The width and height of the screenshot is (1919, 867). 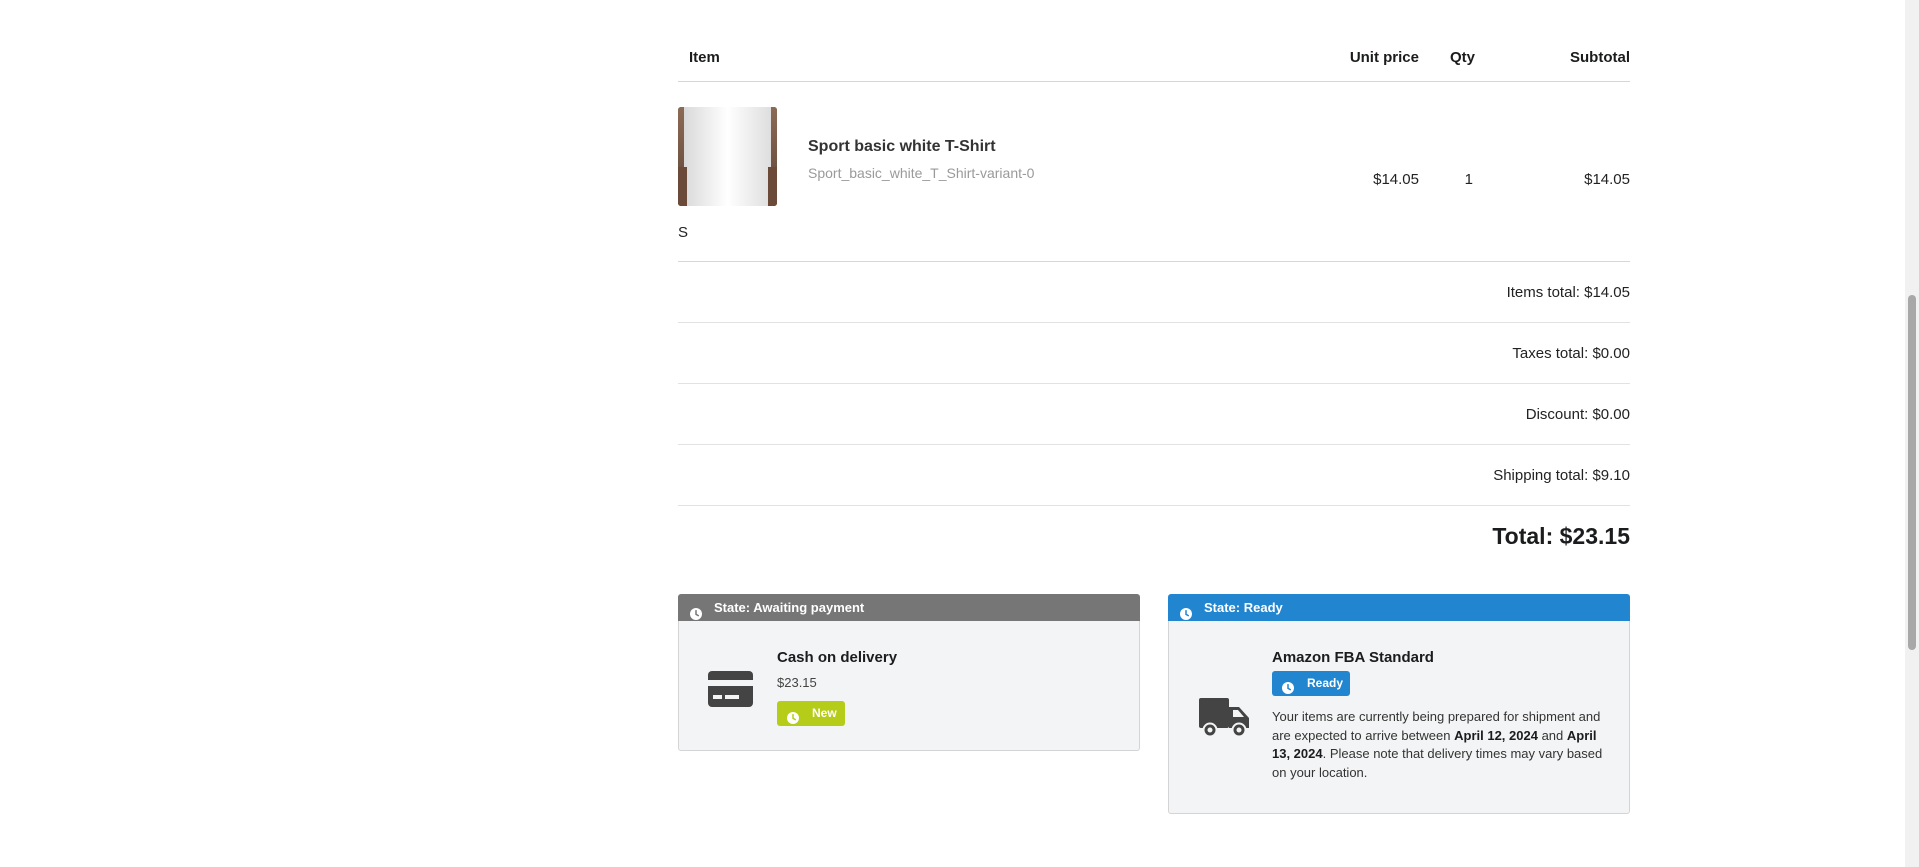 I want to click on vertical-scrollbar, so click(x=1912, y=433).